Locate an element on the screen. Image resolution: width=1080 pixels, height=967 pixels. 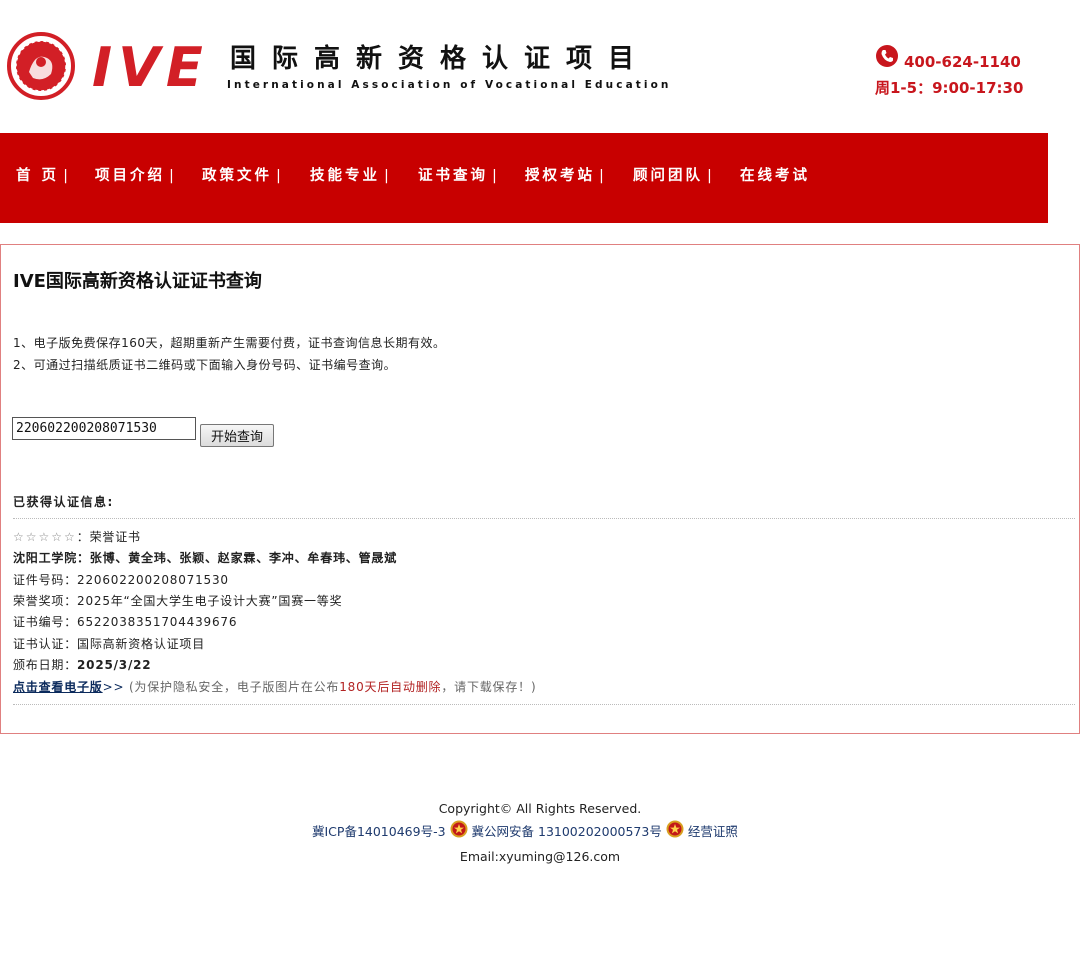
nav-item-policy: 政策文件 | is located at coordinates (241, 176).